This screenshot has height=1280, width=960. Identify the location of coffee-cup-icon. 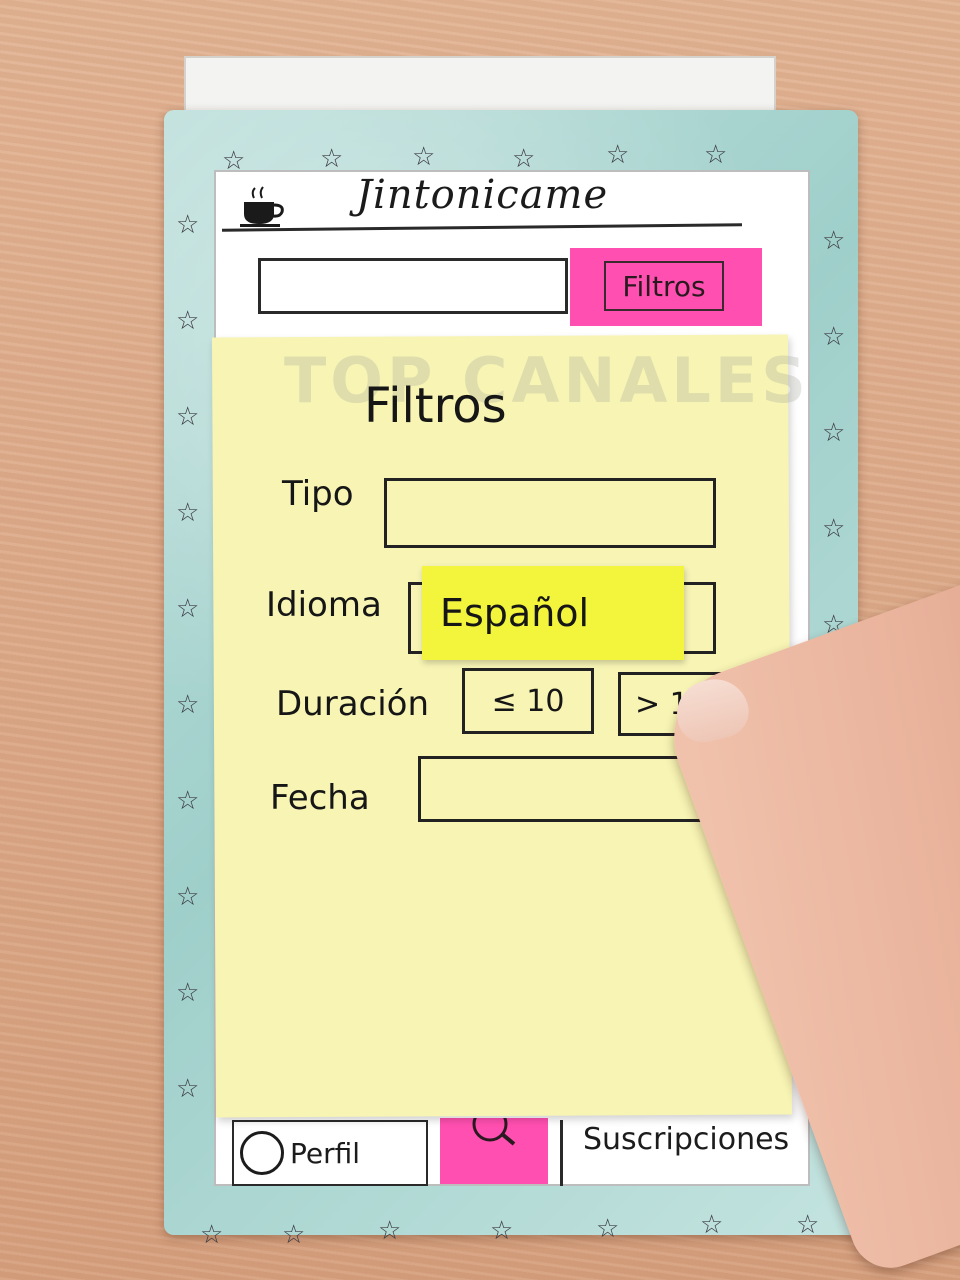
(262, 206).